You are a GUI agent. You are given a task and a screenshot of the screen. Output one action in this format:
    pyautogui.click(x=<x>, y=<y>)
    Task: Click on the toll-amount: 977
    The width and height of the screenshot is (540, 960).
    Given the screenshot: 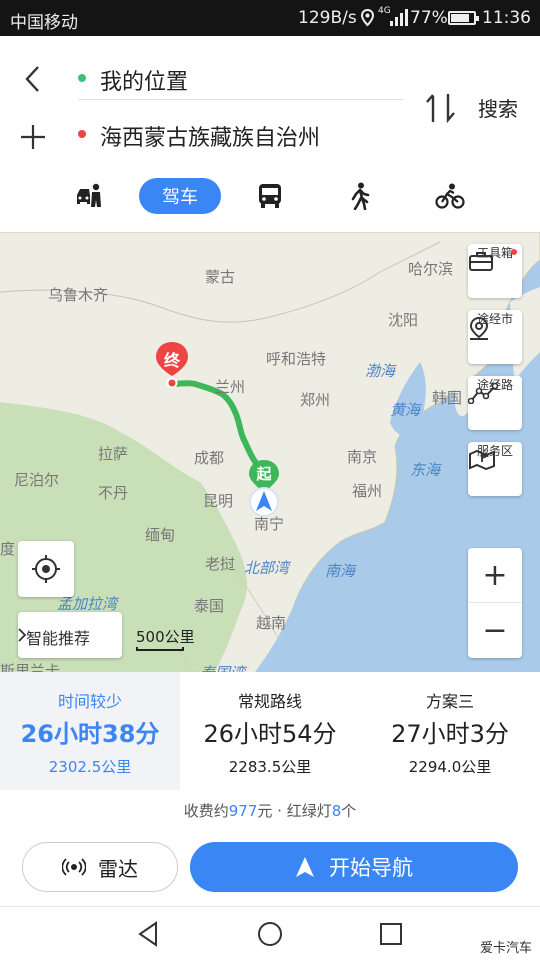 What is the action you would take?
    pyautogui.click(x=243, y=811)
    